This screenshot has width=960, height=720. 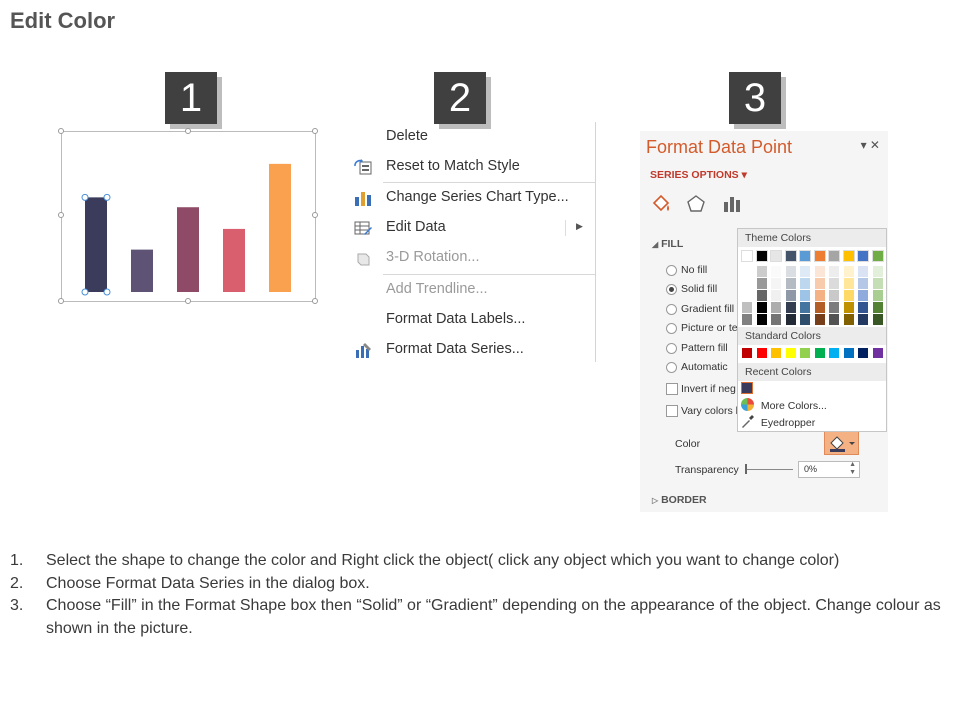 What do you see at coordinates (702, 328) in the screenshot?
I see `option-picture-fill: Picture or te` at bounding box center [702, 328].